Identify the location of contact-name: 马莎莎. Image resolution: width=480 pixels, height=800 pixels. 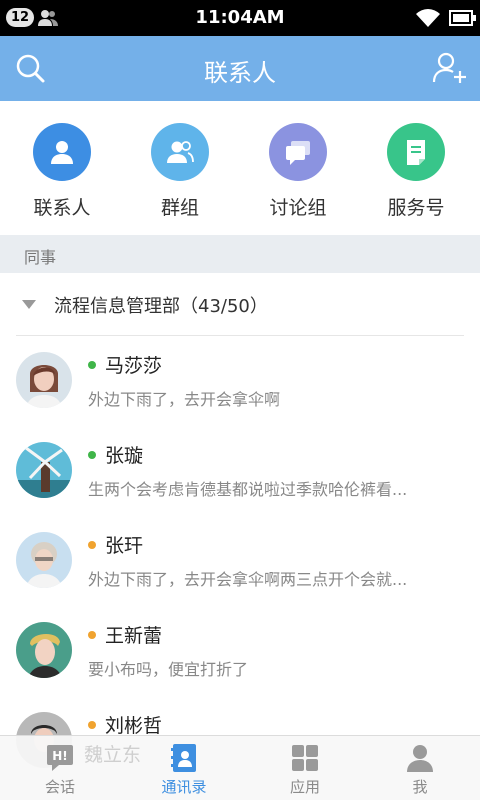
(134, 366).